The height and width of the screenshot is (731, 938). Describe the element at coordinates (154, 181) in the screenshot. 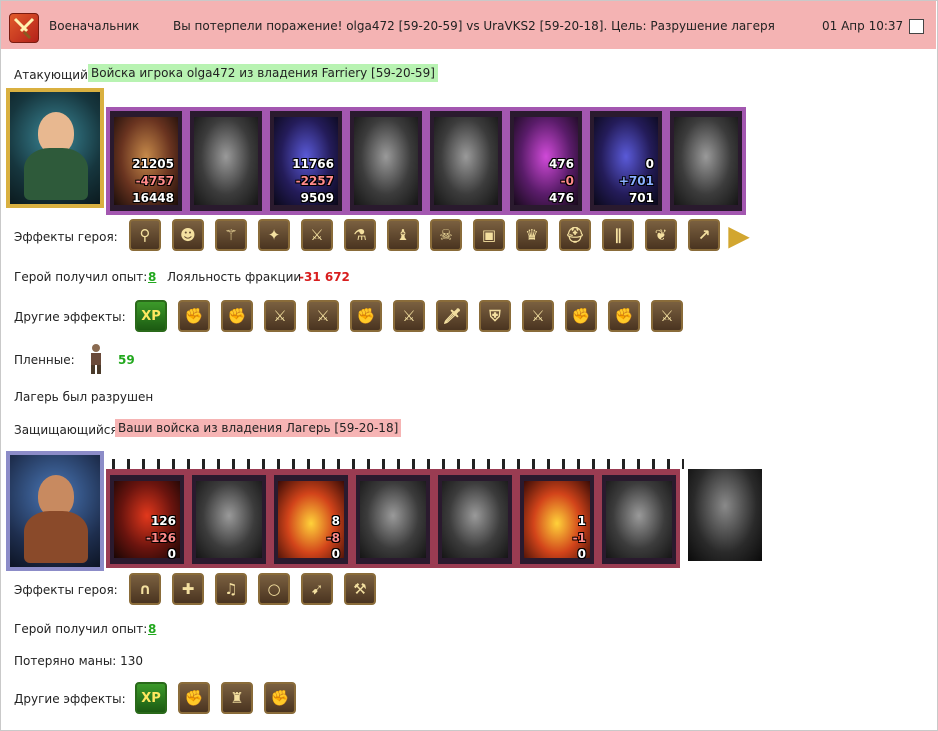

I see `unit-count-change: -4757` at that location.